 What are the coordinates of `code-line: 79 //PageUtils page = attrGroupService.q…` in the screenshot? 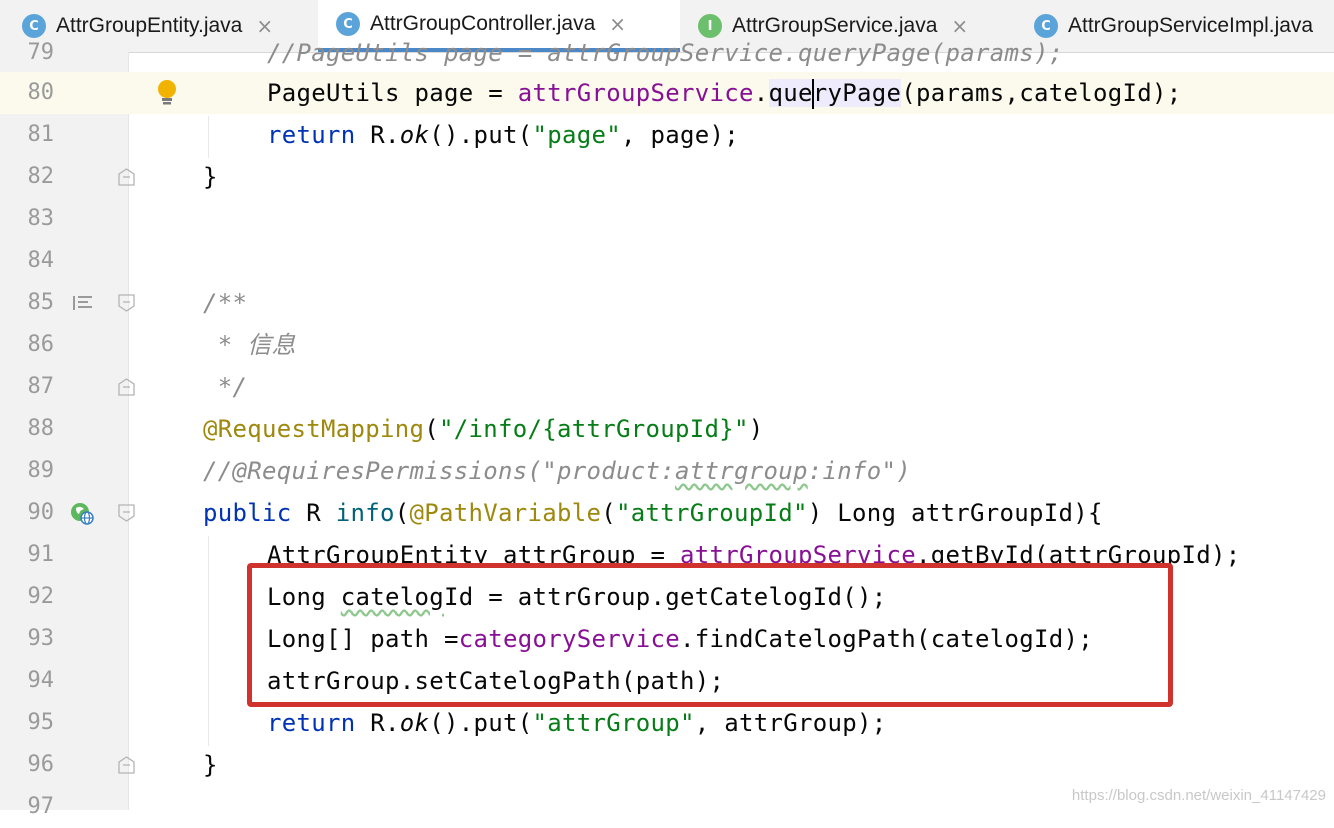 It's located at (667, 53).